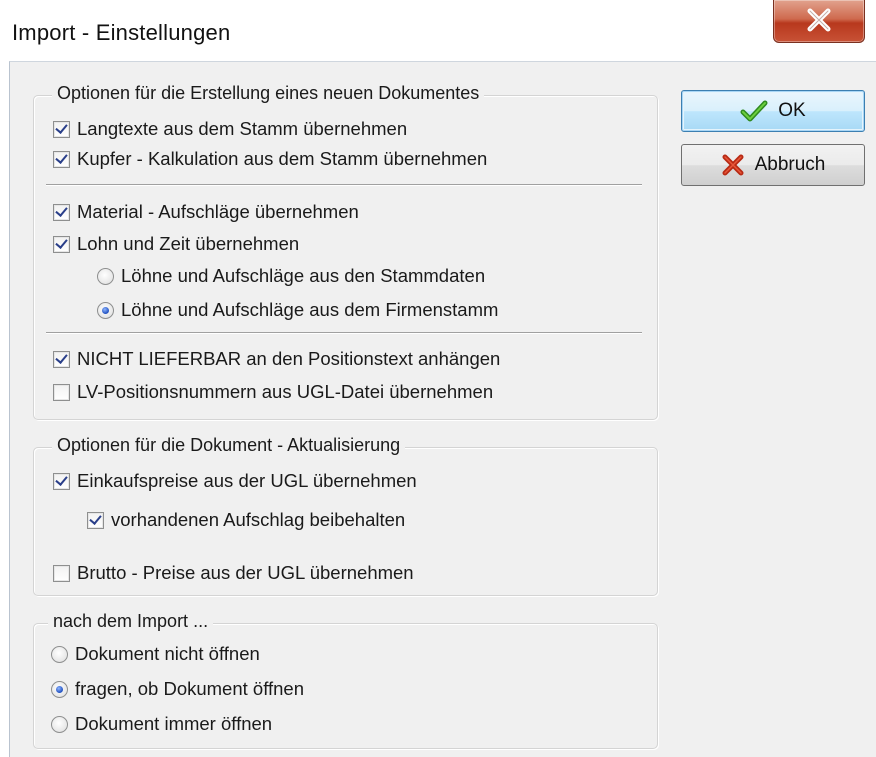 The image size is (876, 757). Describe the element at coordinates (174, 723) in the screenshot. I see `immer-oeffnen-label: Dokument immer öffnen` at that location.